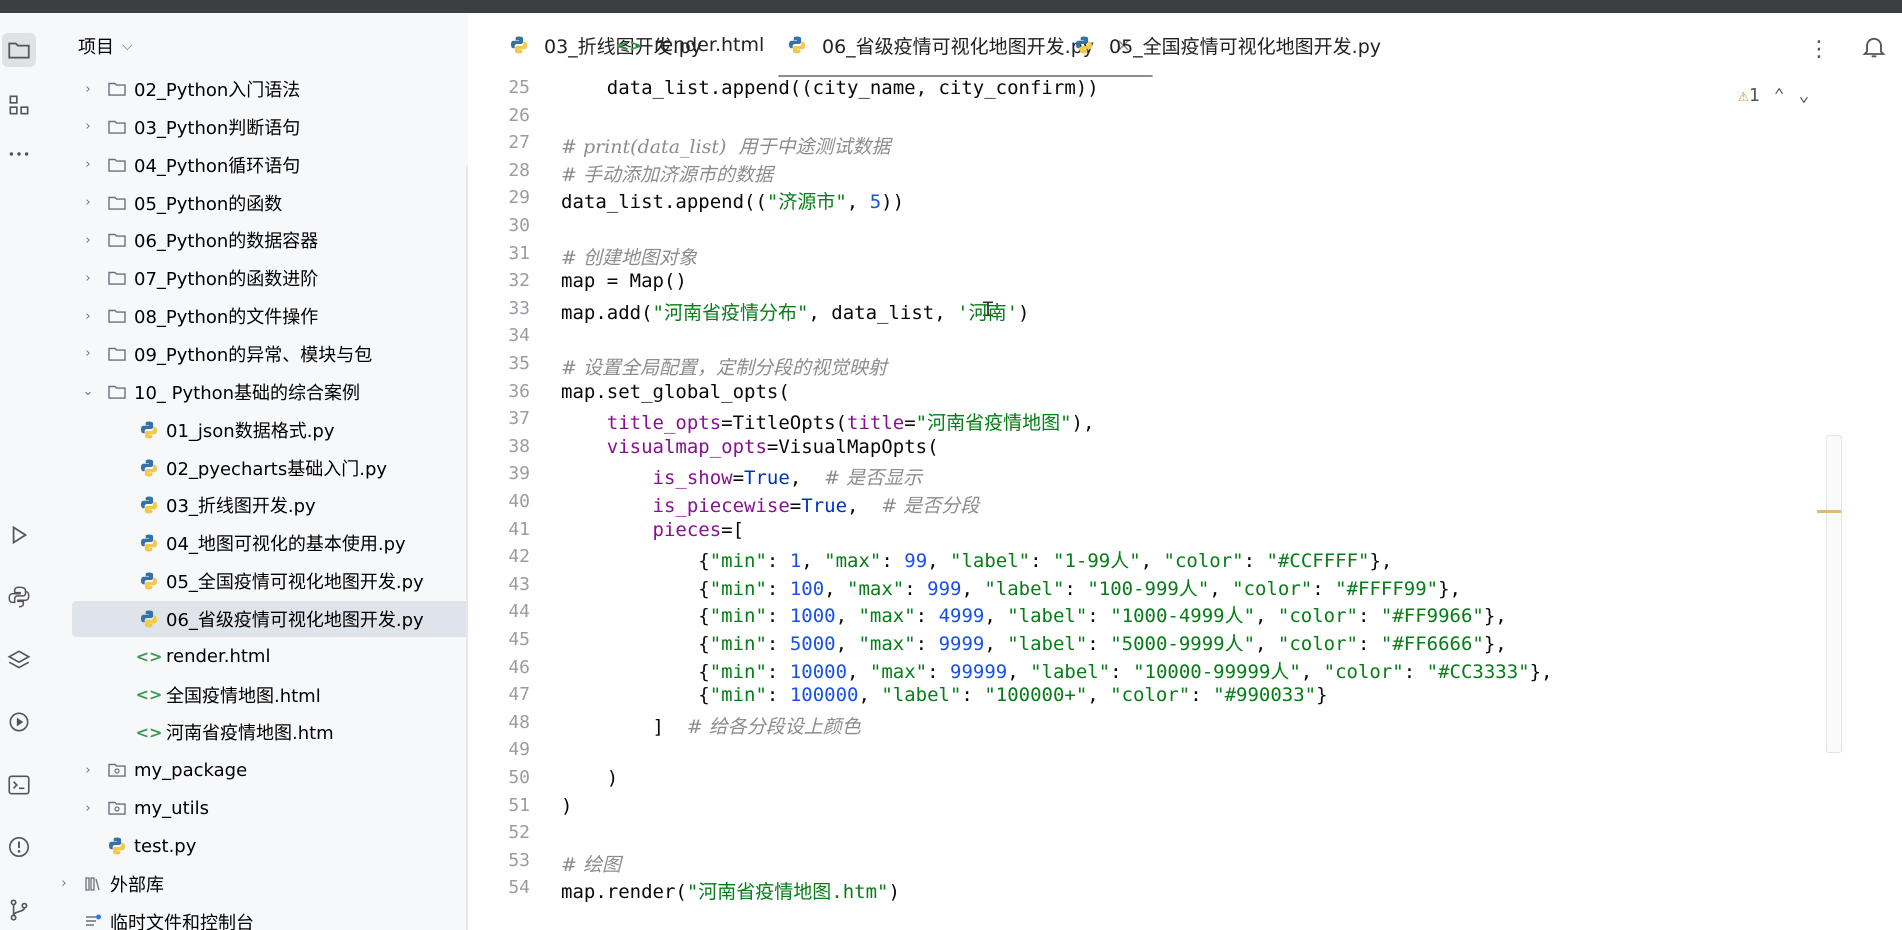  Describe the element at coordinates (253, 581) in the screenshot. I see `tree-item: 05_全国疫情可视化地图开发.py` at that location.